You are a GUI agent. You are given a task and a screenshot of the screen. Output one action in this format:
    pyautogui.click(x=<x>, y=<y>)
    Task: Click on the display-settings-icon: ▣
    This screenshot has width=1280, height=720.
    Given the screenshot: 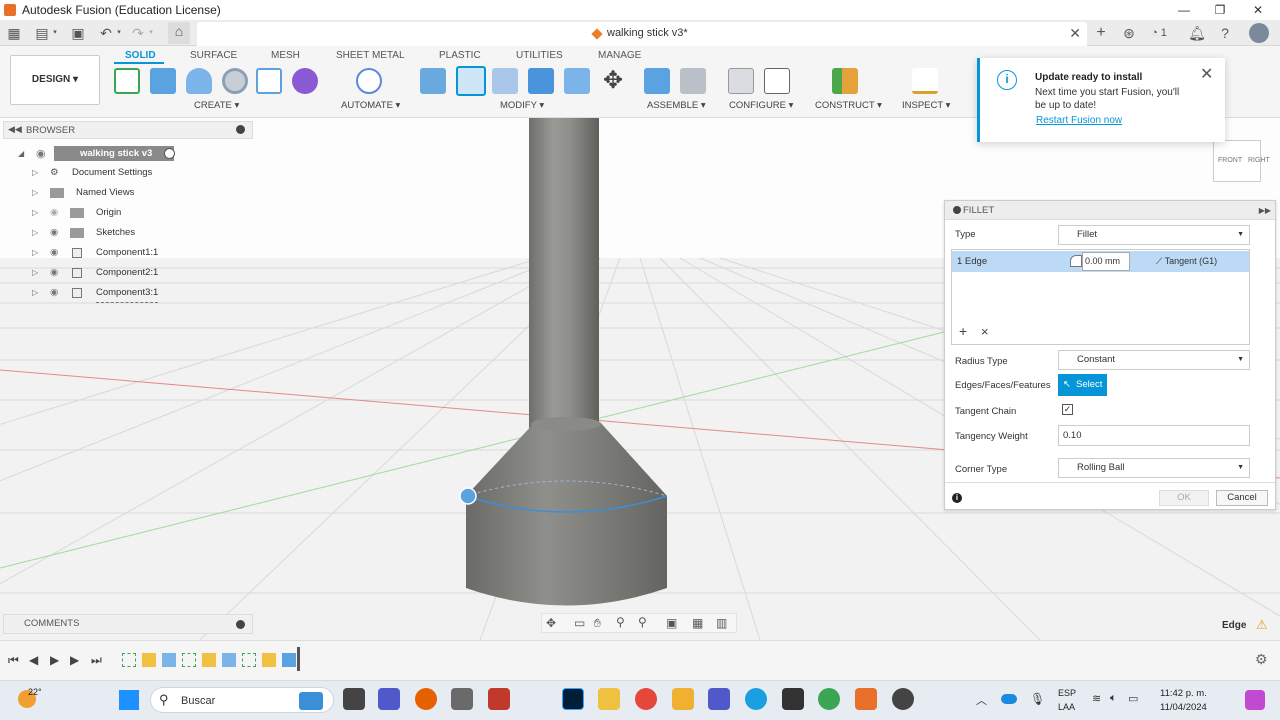 What is the action you would take?
    pyautogui.click(x=671, y=623)
    